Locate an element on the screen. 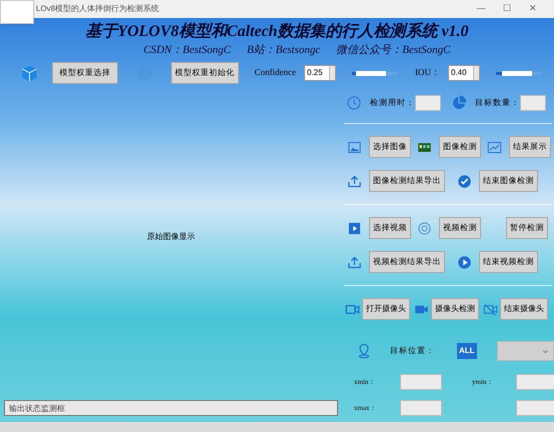 The width and height of the screenshot is (554, 432). line-chart-icon is located at coordinates (494, 147).